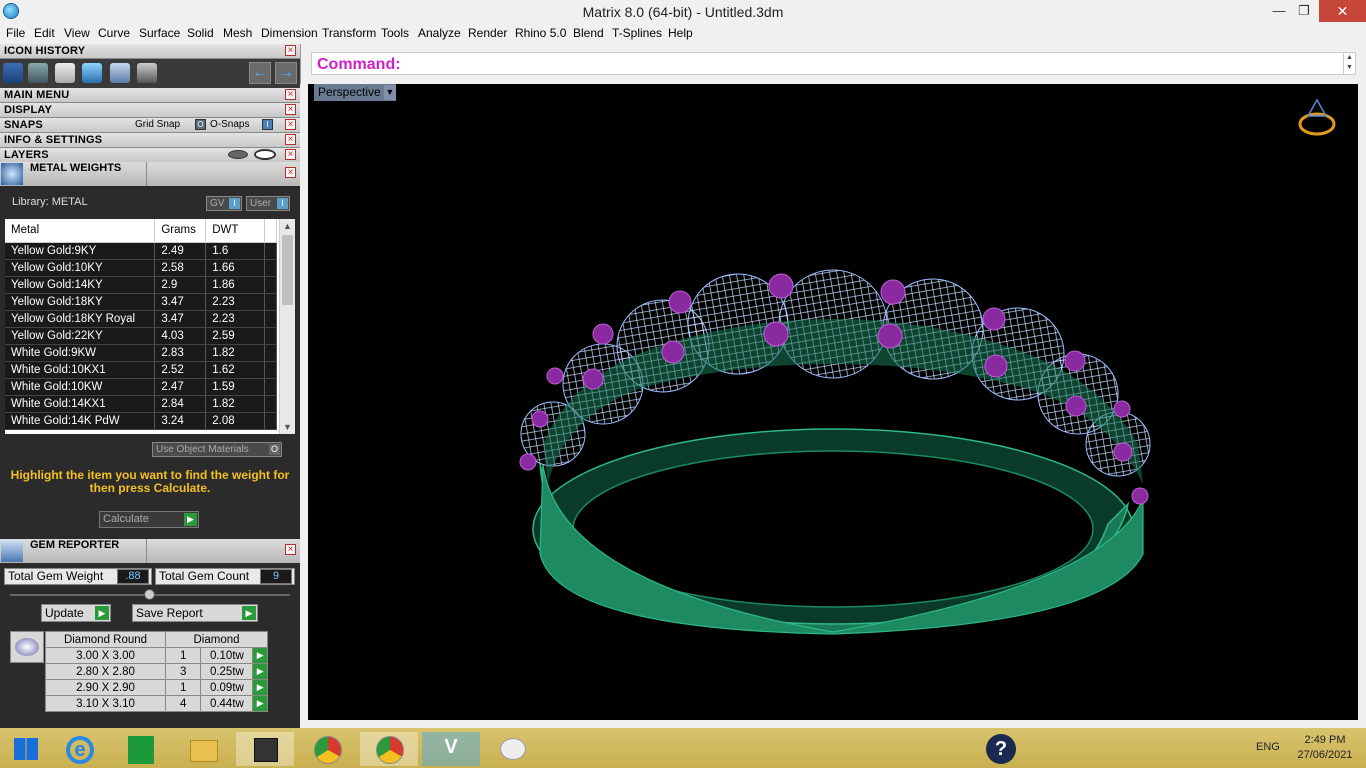 The image size is (1366, 768). What do you see at coordinates (141, 251) in the screenshot?
I see `table-row: Yellow Gold:9KY 2.49 1.6` at bounding box center [141, 251].